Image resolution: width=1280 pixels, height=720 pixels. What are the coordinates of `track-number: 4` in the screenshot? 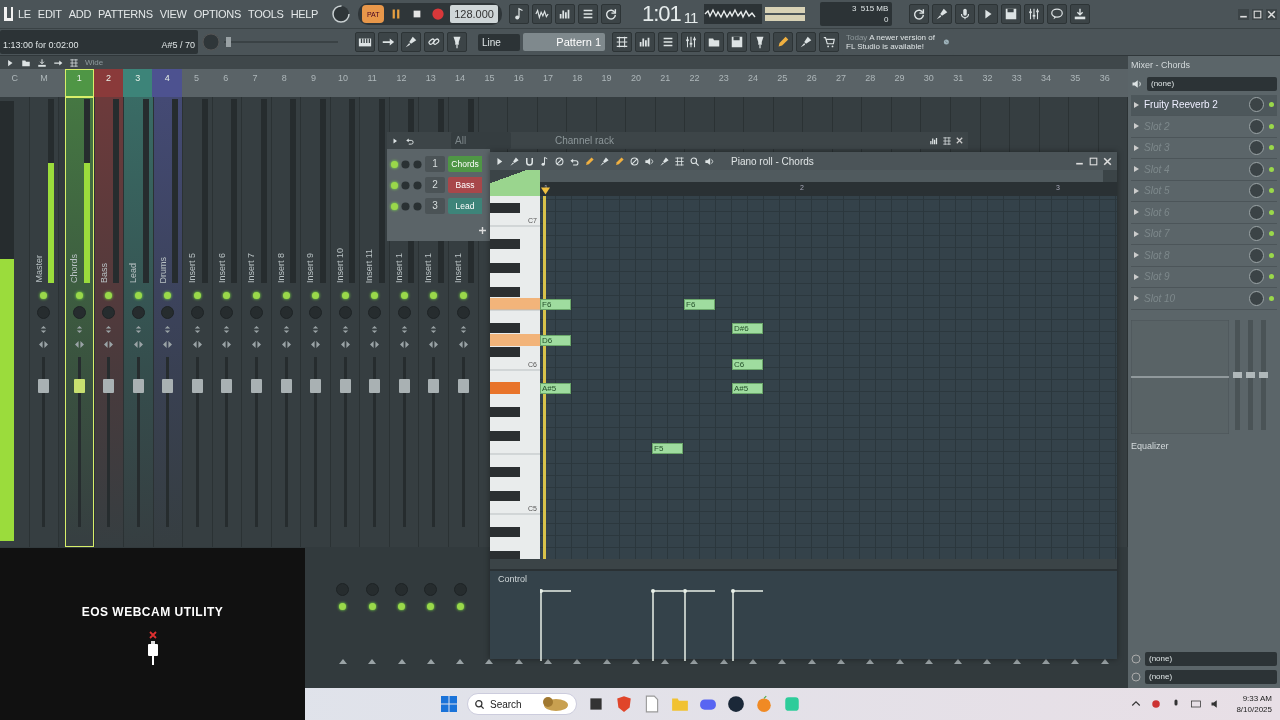 It's located at (167, 83).